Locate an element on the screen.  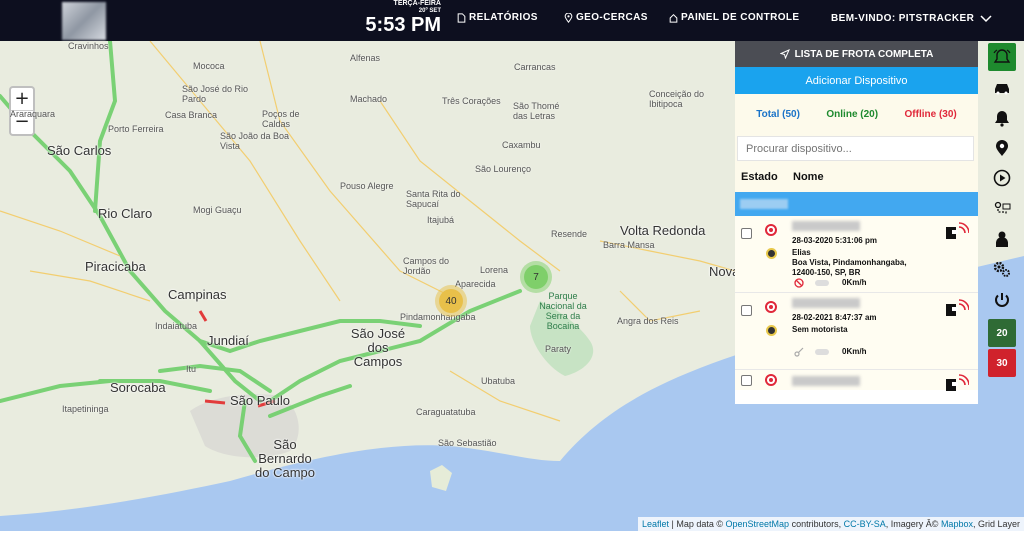
town-label: Caraguatatuba is located at coordinates (446, 412).